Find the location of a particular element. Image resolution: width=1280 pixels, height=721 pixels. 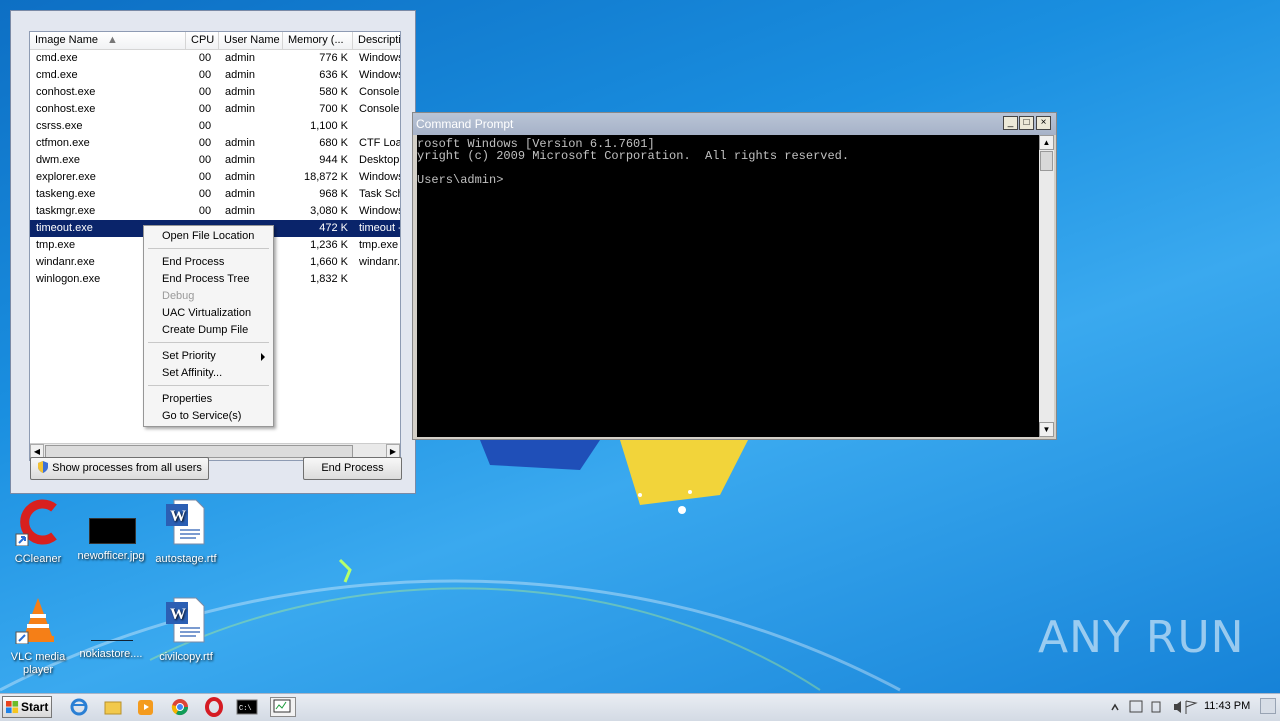

column-label: Image Name is located at coordinates (66, 40).